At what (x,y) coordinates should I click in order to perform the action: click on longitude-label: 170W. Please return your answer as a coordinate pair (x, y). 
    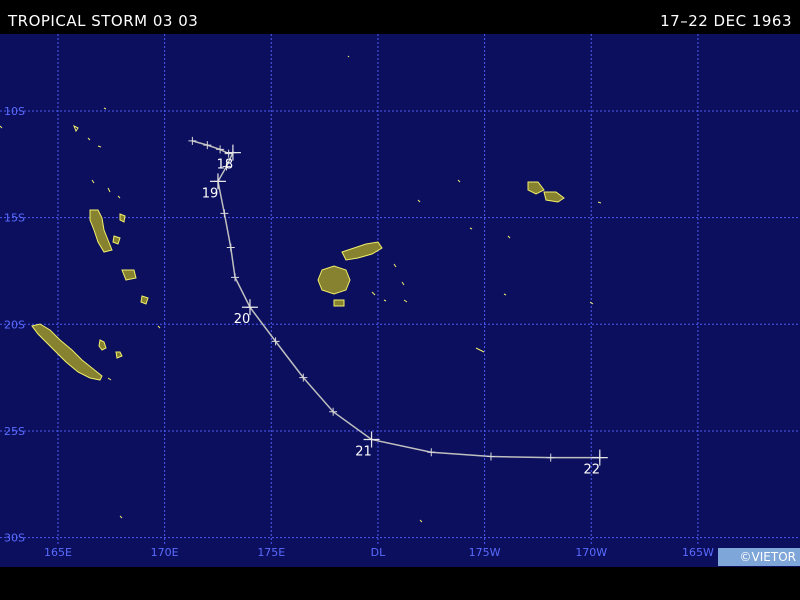
    Looking at the image, I should click on (591, 552).